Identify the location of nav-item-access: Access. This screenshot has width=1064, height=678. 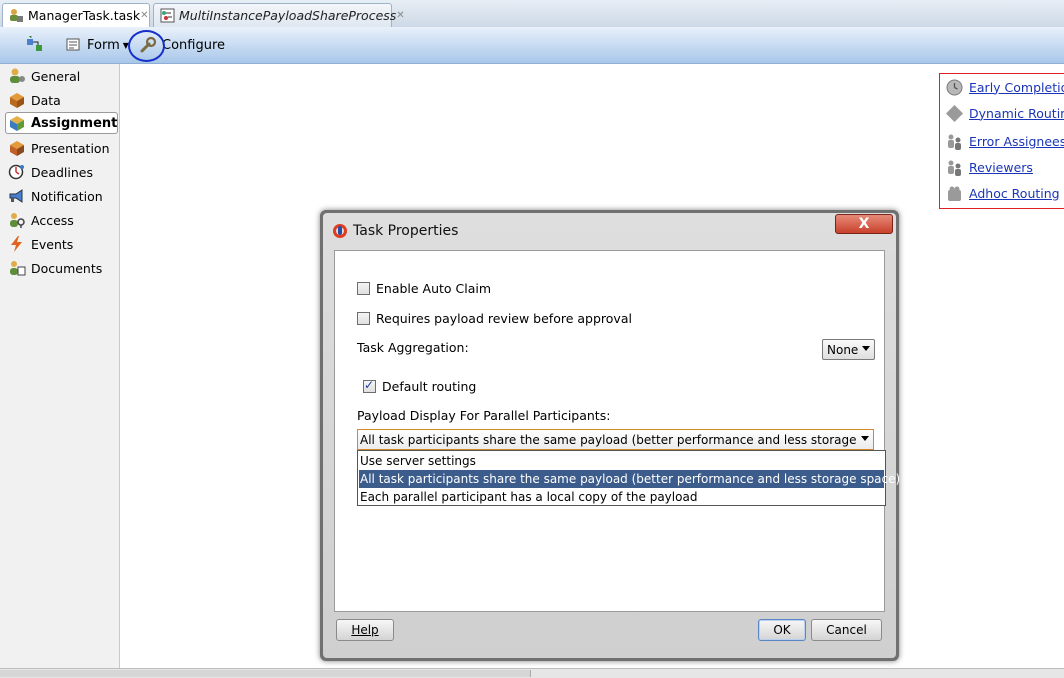
(41, 220).